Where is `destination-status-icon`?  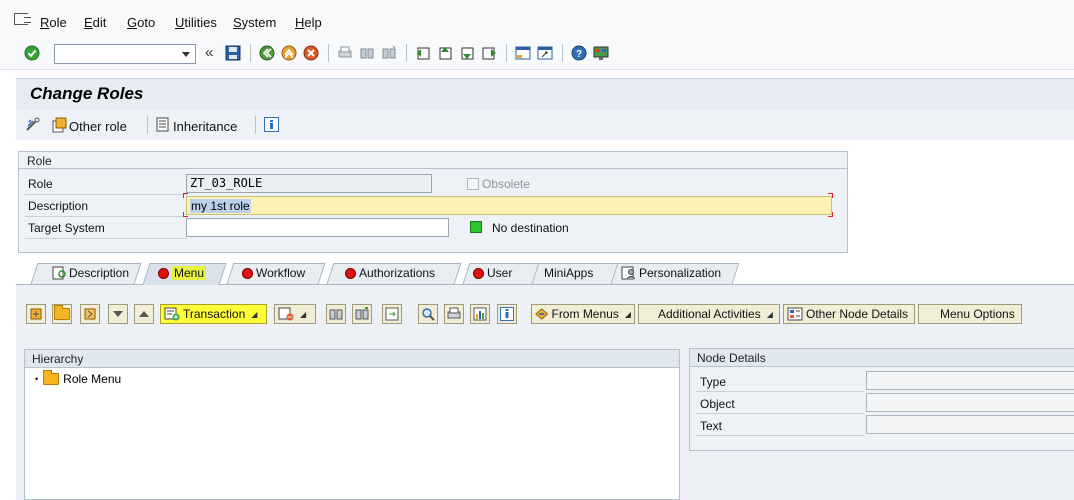
destination-status-icon is located at coordinates (476, 227).